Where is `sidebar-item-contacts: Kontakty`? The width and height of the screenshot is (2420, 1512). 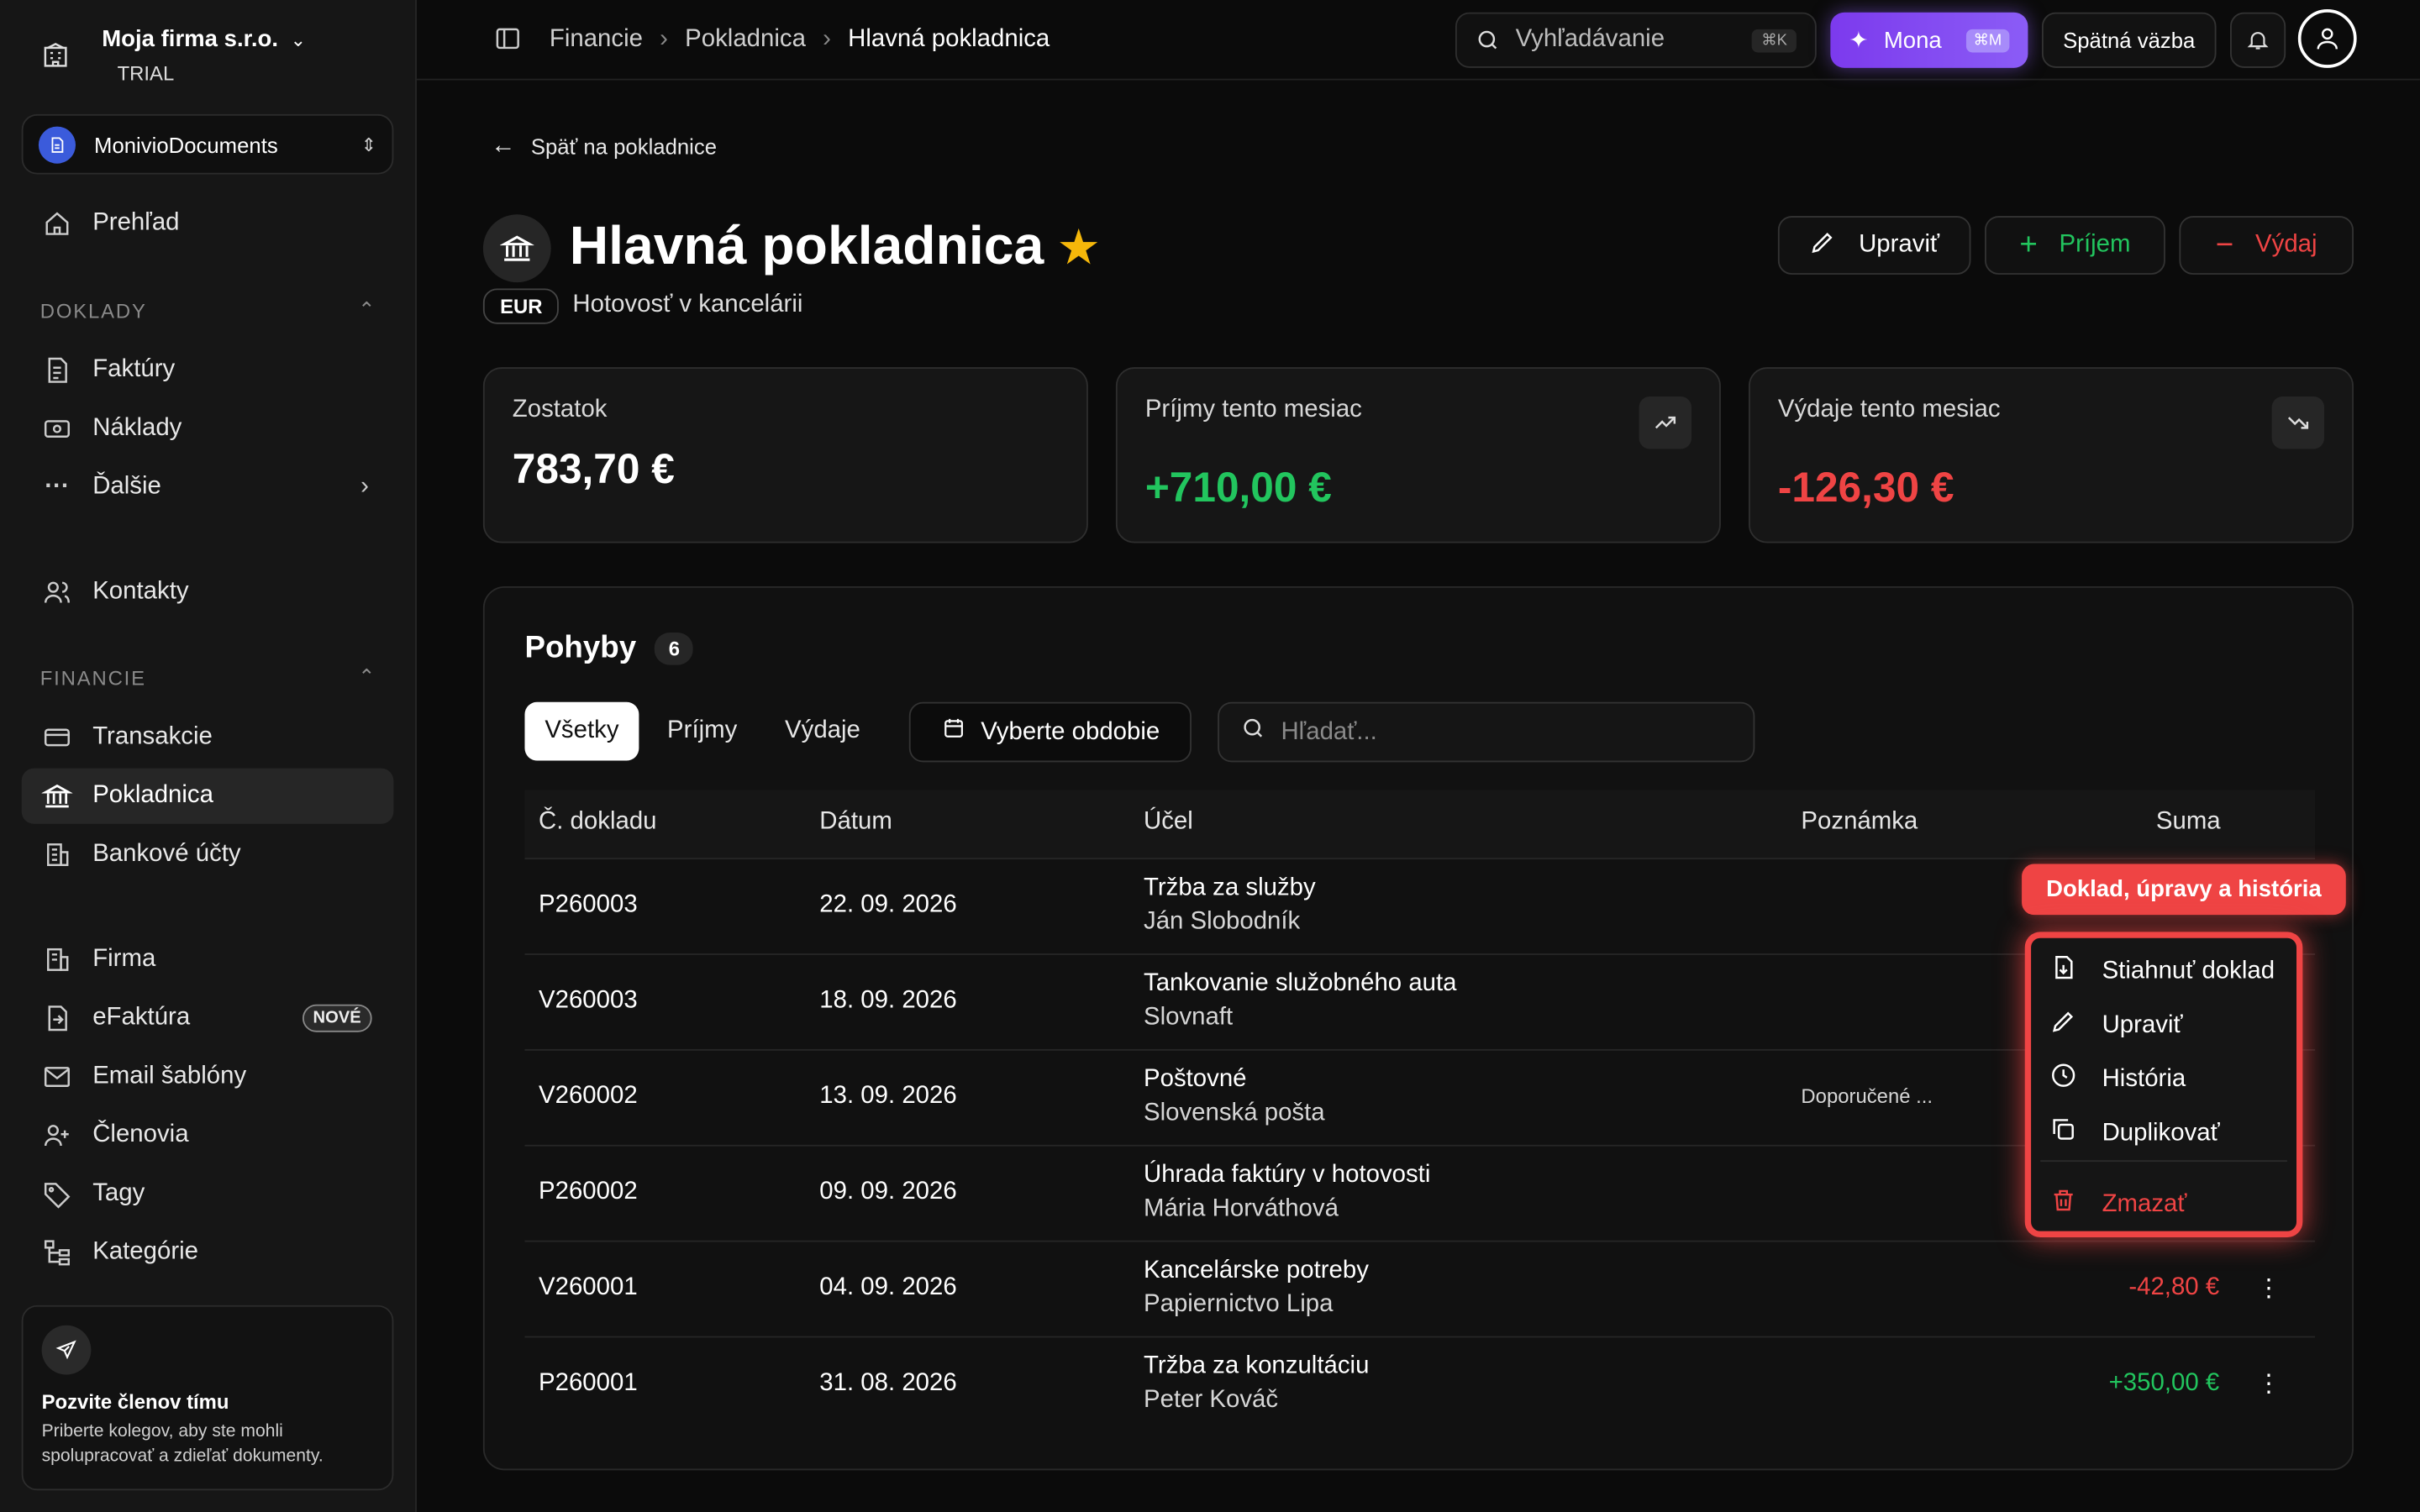 sidebar-item-contacts: Kontakty is located at coordinates (208, 592).